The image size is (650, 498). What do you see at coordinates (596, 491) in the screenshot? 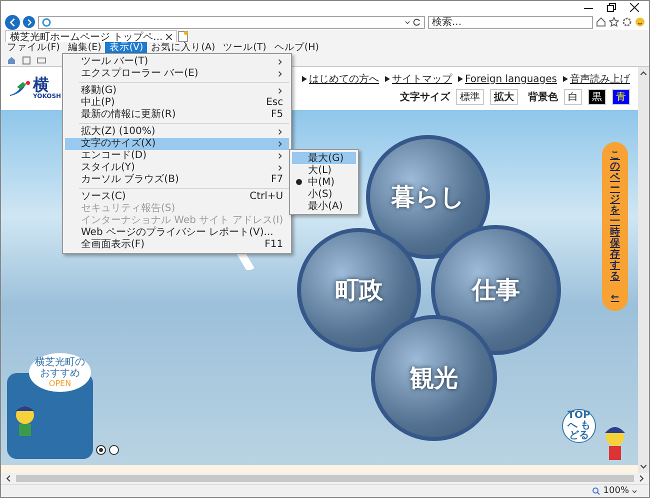
I see `zoom-icon` at bounding box center [596, 491].